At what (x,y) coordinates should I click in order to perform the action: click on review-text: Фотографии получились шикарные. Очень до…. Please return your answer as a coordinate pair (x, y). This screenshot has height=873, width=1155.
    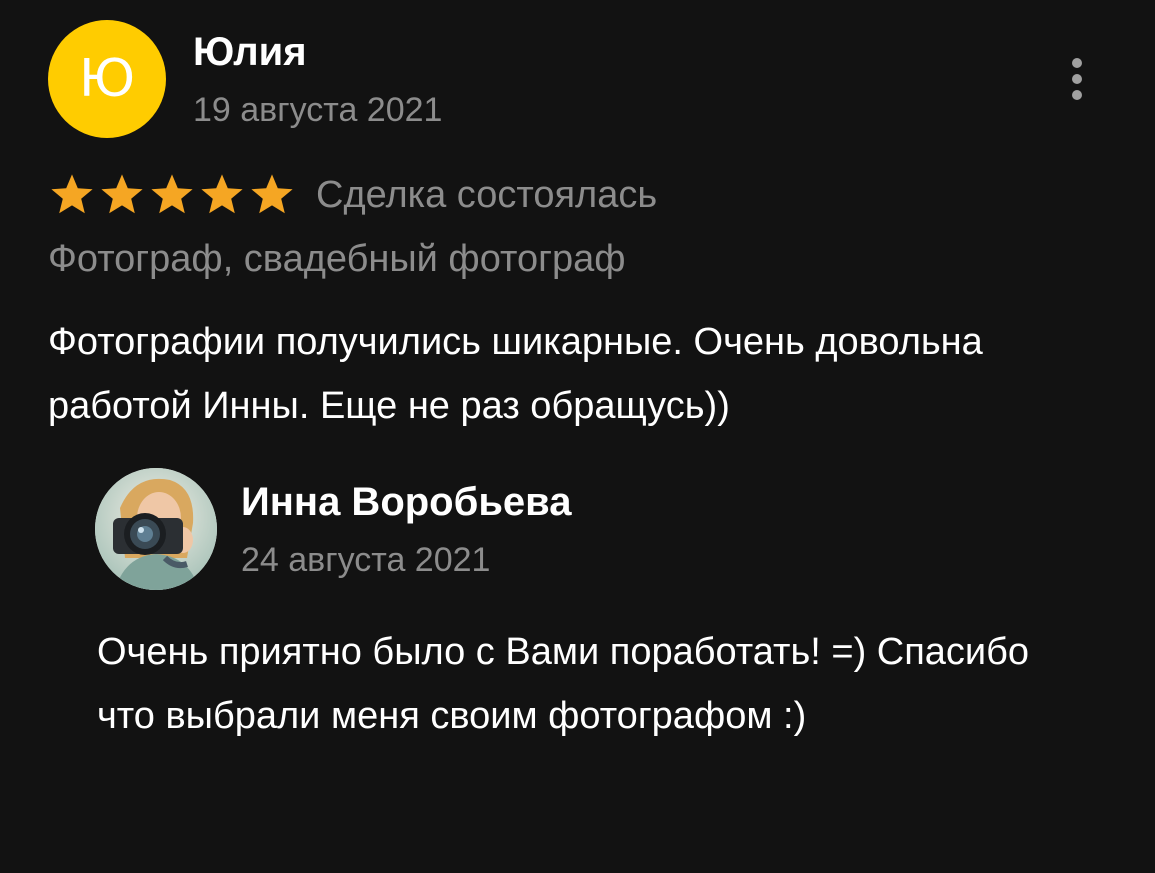
    Looking at the image, I should click on (515, 374).